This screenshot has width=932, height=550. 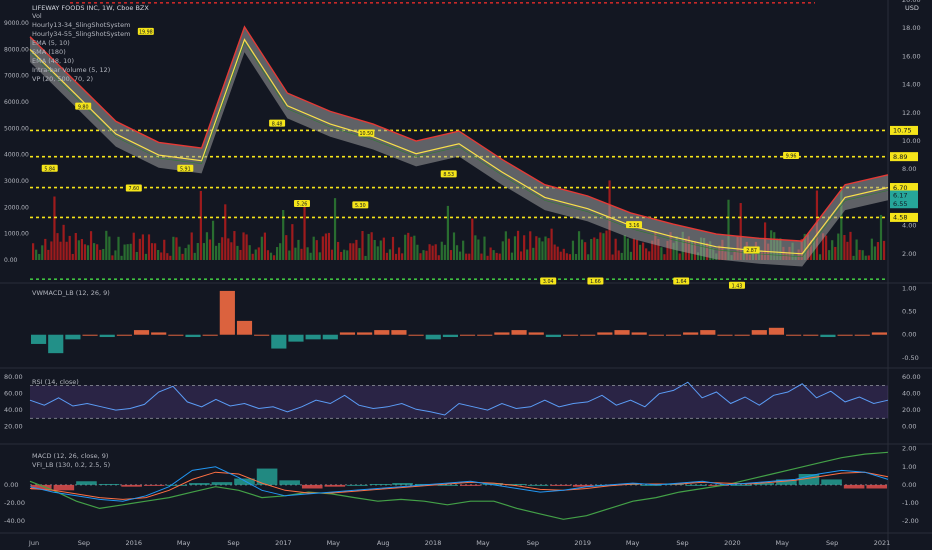 What do you see at coordinates (51, 43) in the screenshot?
I see `indicator-ema-5-10: EMA (5, 10)` at bounding box center [51, 43].